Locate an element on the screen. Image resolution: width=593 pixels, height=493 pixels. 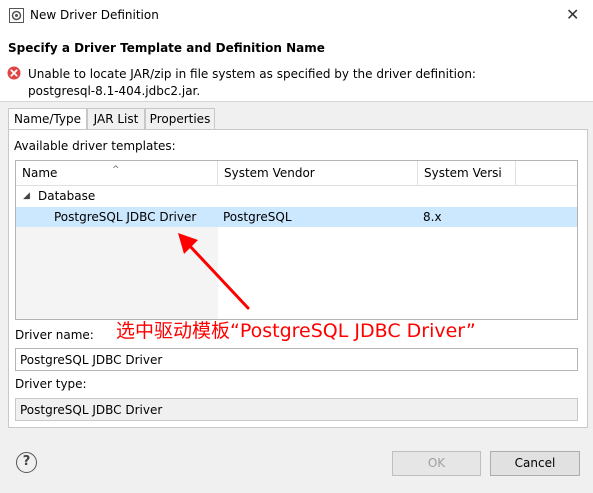
help-icon: ? is located at coordinates (26, 462).